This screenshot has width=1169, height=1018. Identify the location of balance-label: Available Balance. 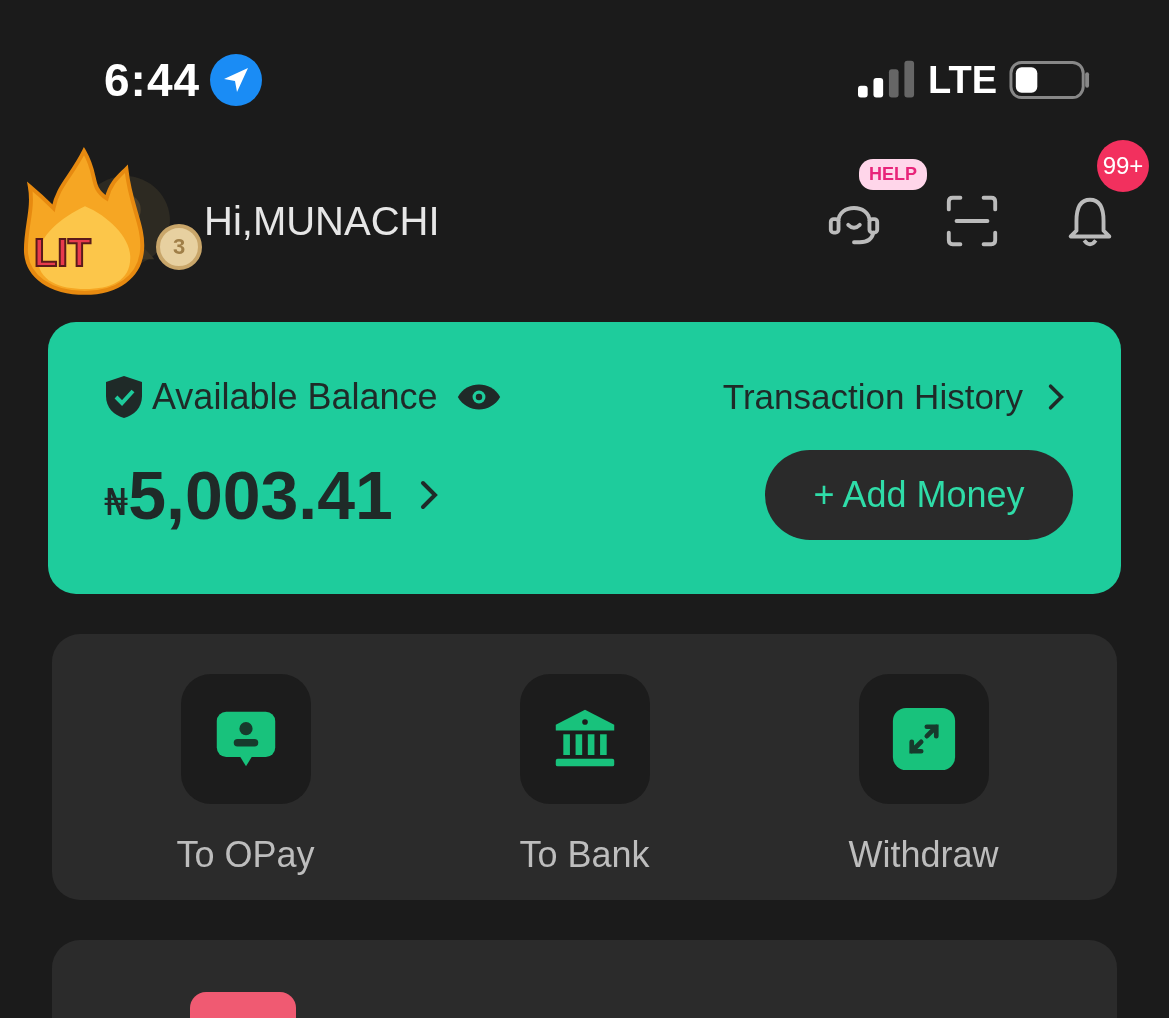
(295, 397).